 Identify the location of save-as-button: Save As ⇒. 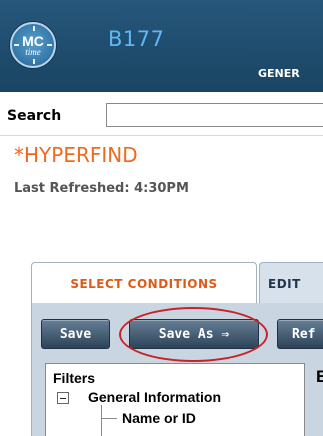
(194, 334).